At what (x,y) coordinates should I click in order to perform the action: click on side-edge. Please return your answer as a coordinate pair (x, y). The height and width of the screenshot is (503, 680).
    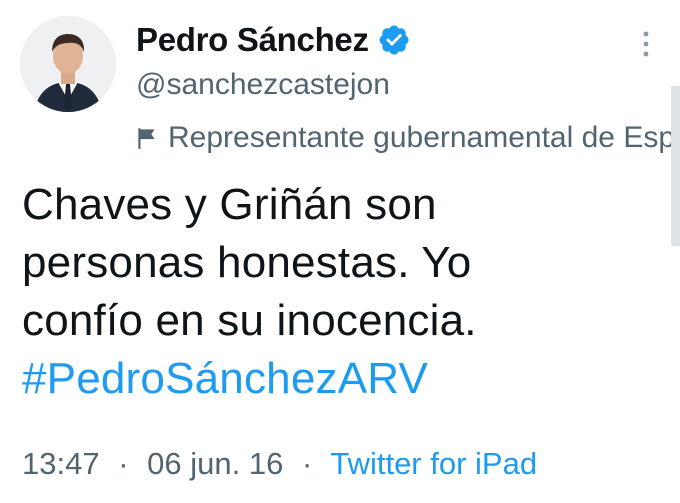
    Looking at the image, I should click on (675, 166).